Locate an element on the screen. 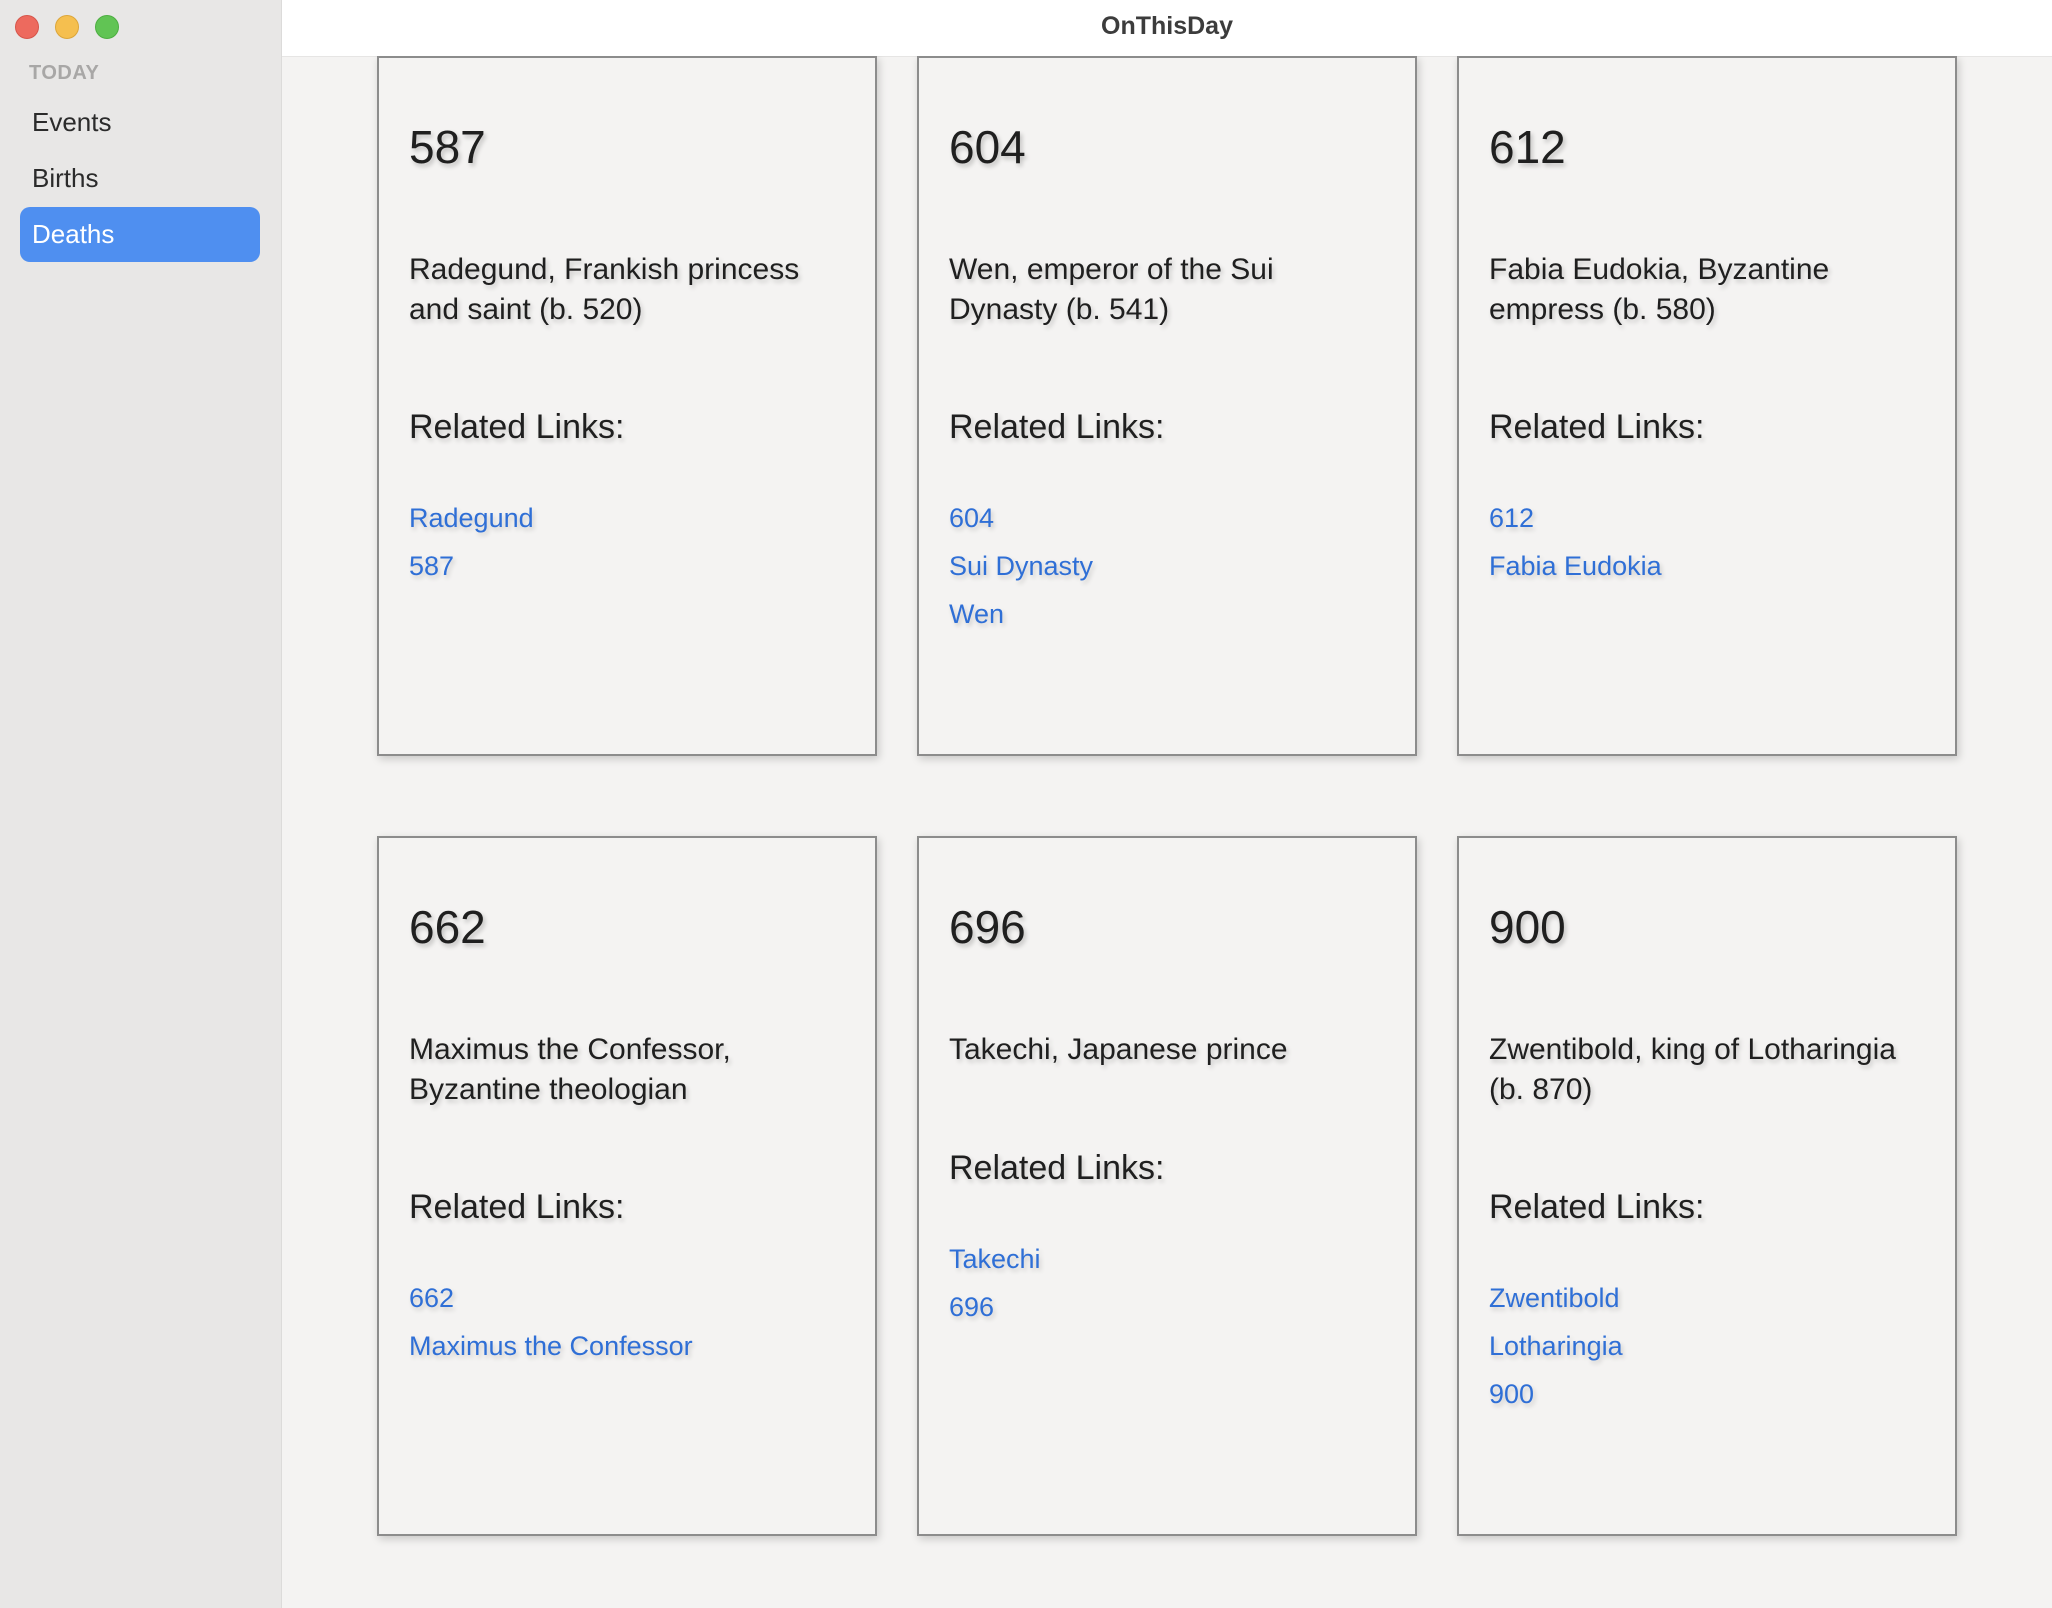 The height and width of the screenshot is (1608, 2052). sidebar-item-label: Events is located at coordinates (72, 122).